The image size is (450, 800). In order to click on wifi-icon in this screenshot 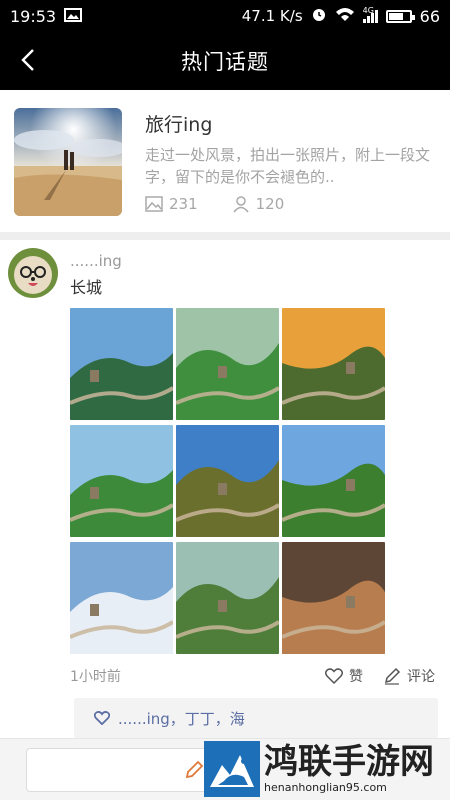, I will do `click(345, 16)`.